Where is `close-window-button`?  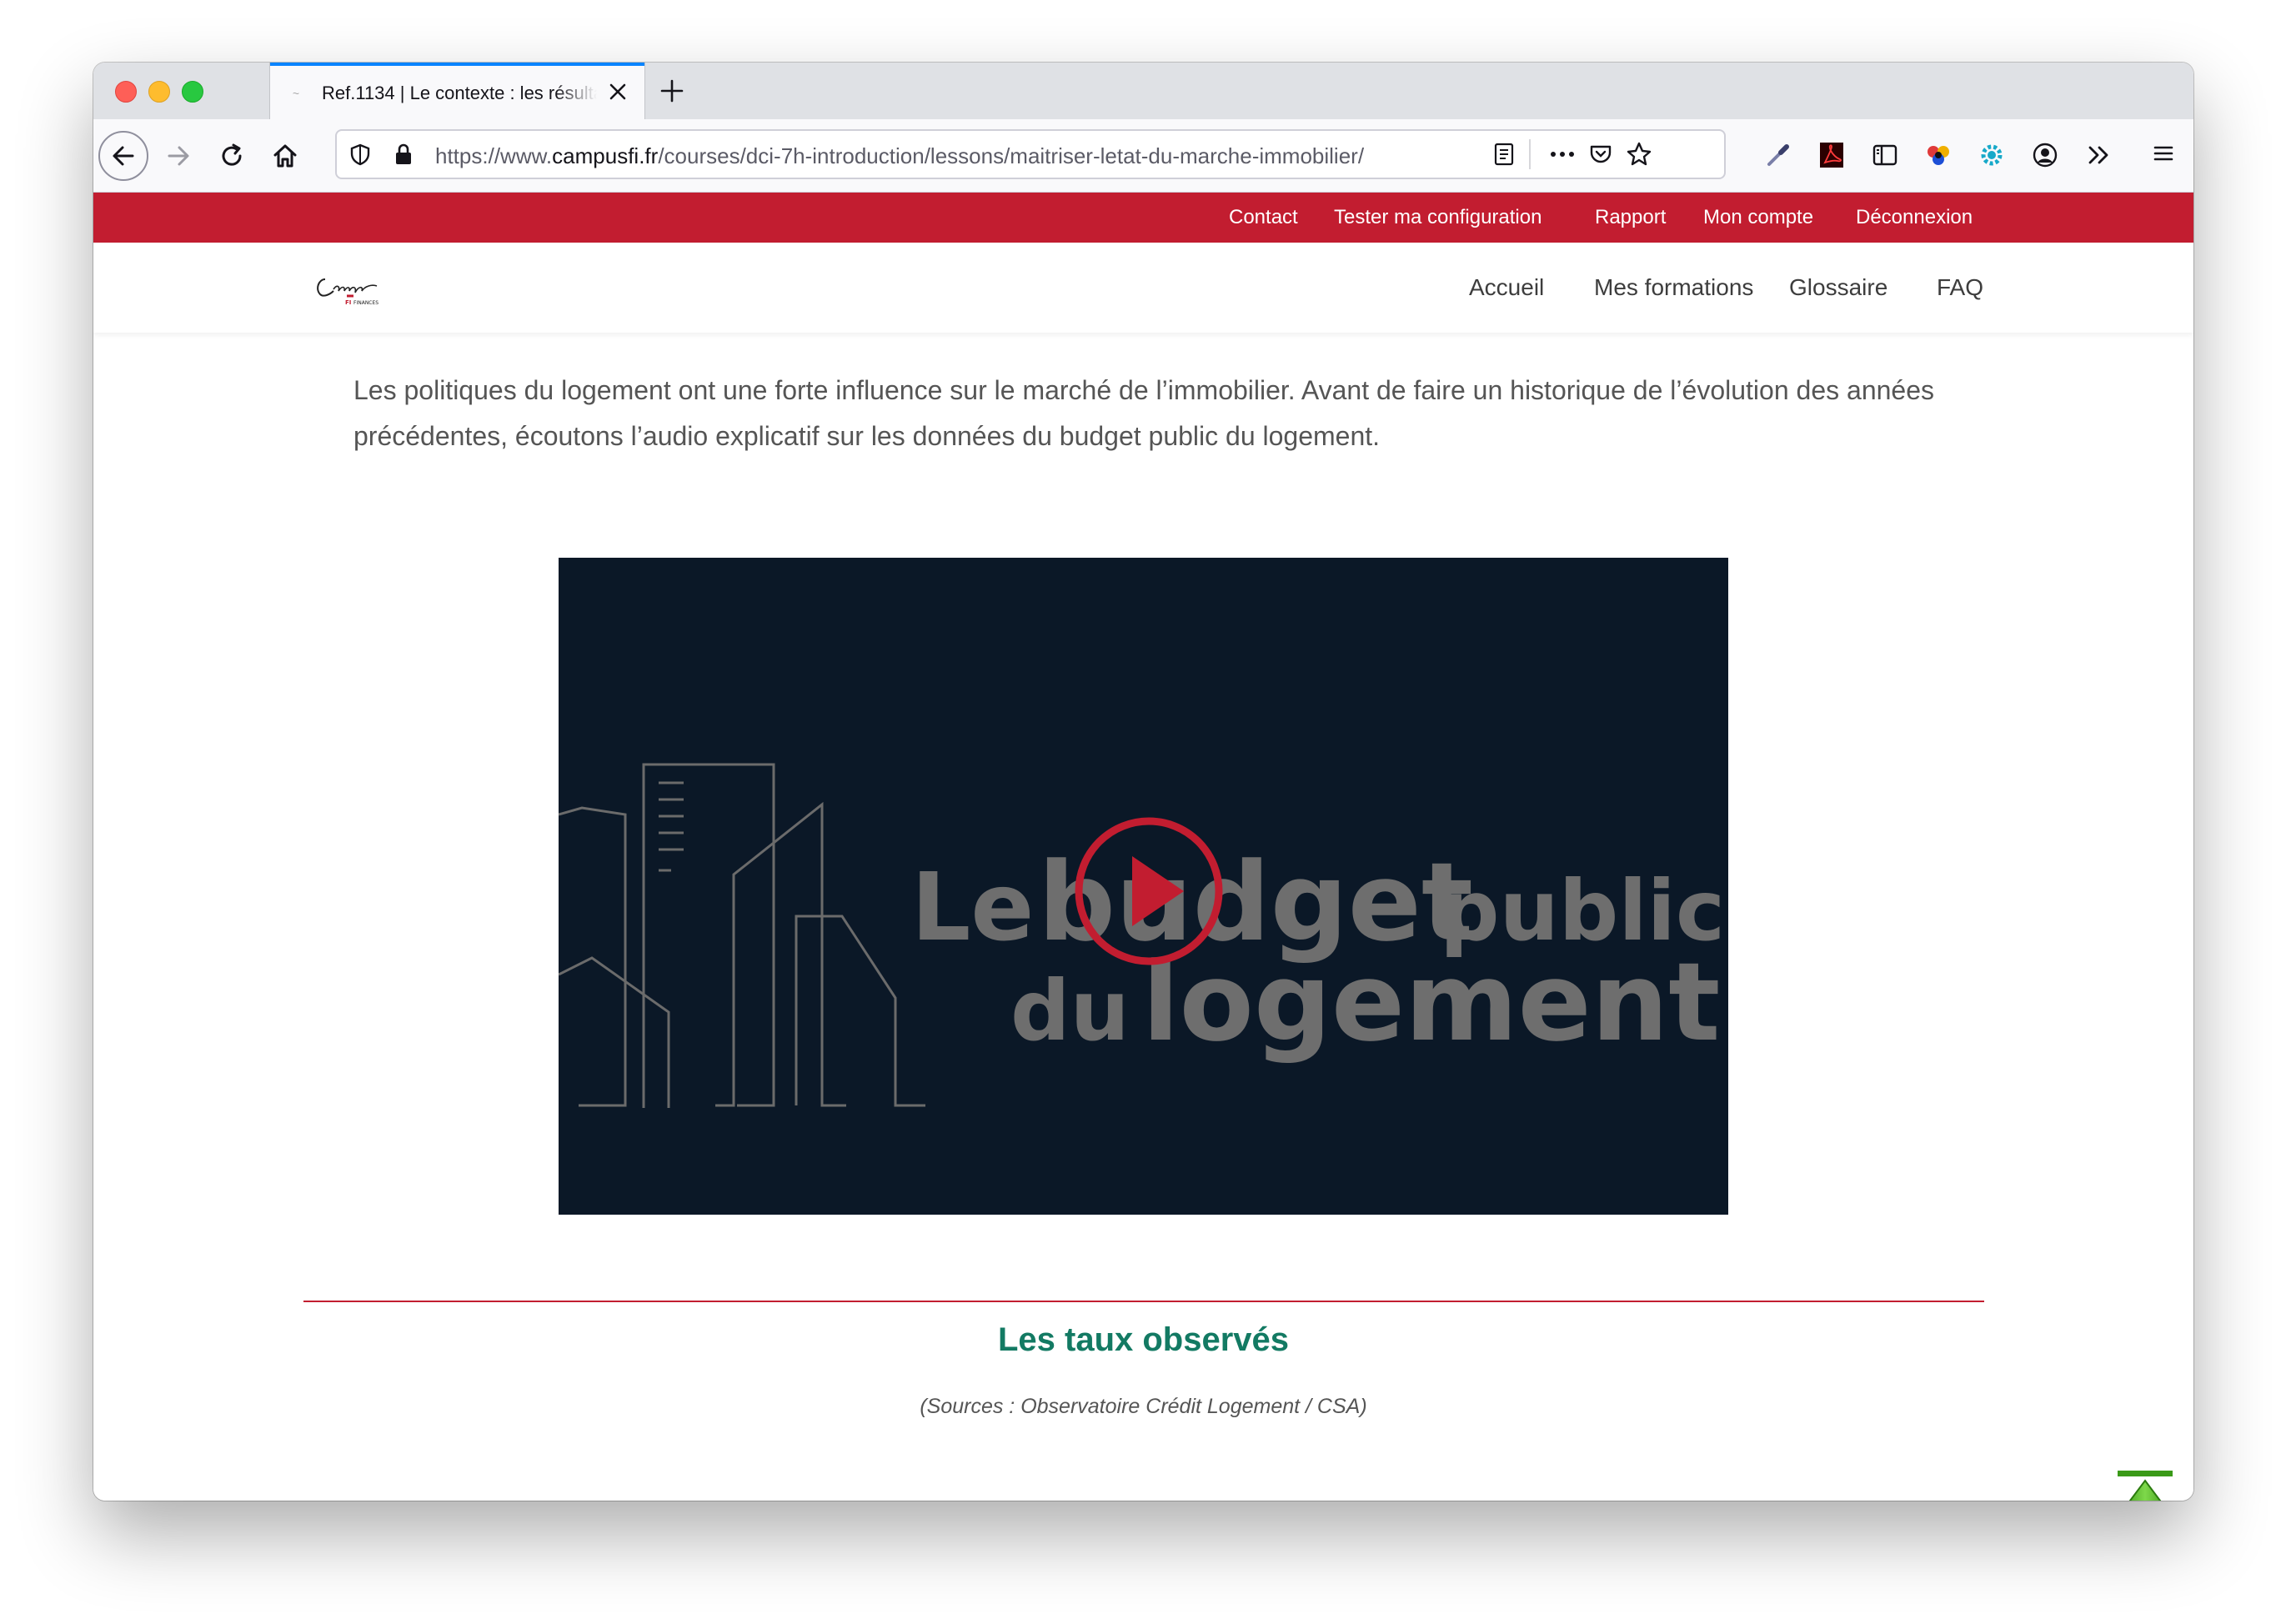 close-window-button is located at coordinates (126, 92).